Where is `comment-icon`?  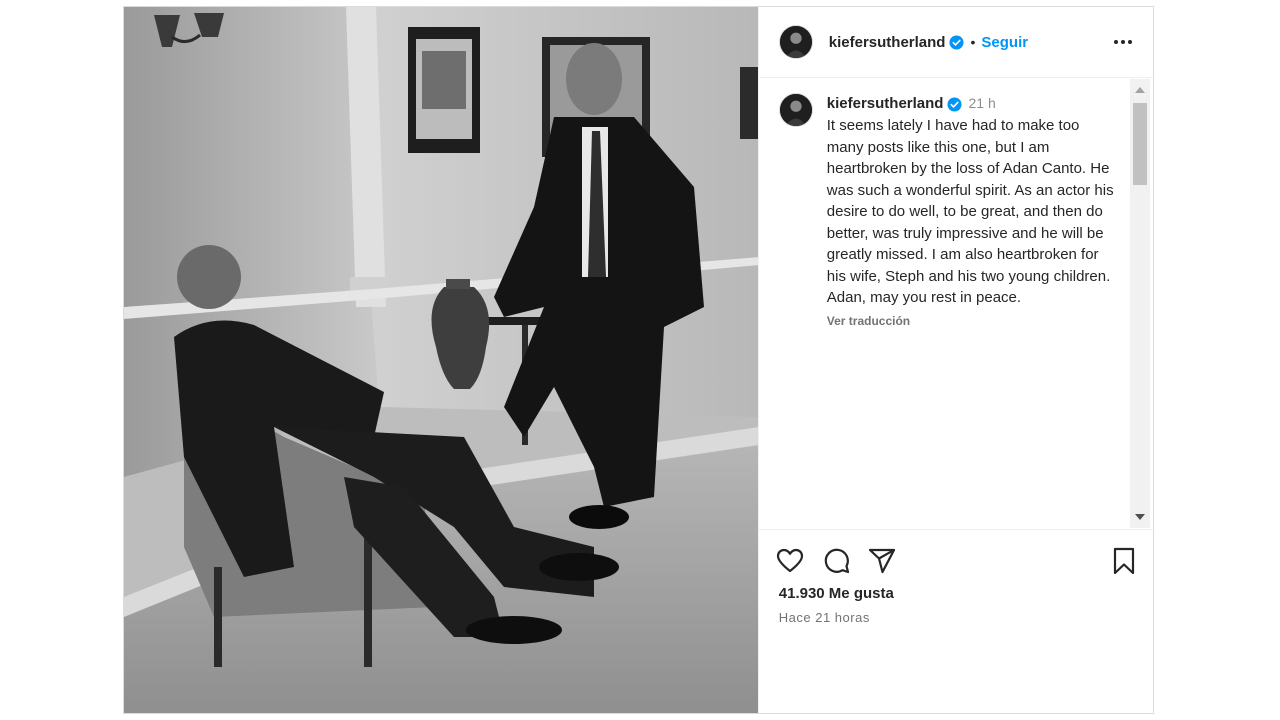
comment-icon is located at coordinates (836, 561).